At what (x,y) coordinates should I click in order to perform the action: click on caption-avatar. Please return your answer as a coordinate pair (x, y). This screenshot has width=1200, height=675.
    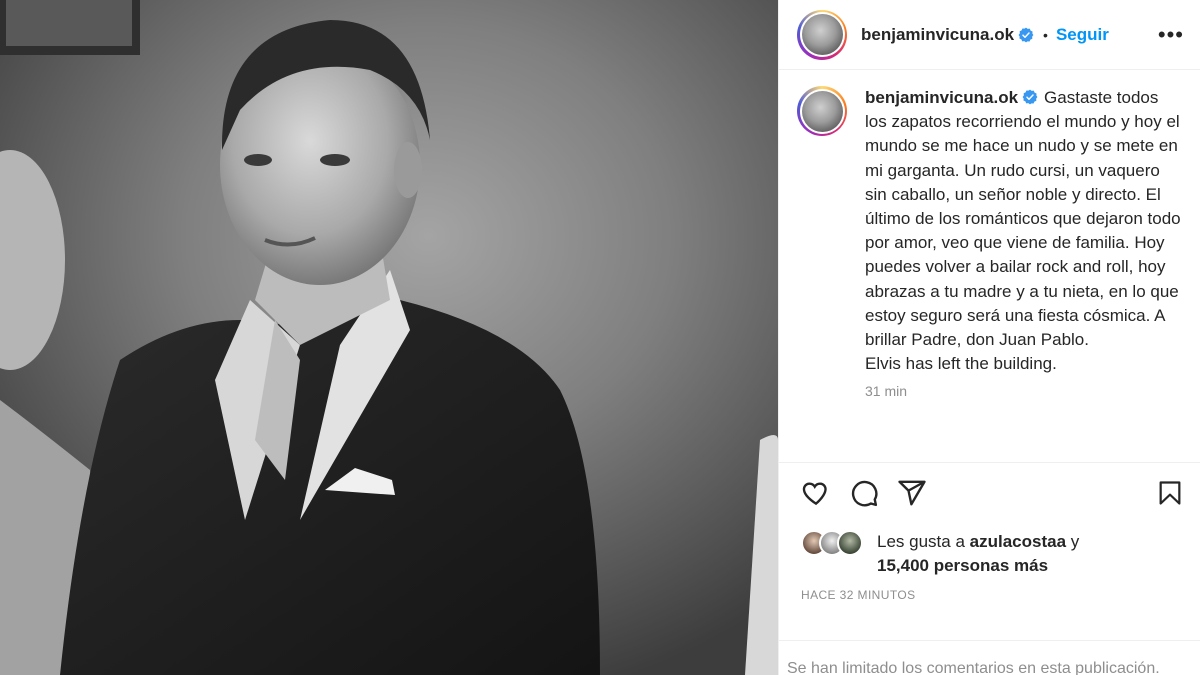
    Looking at the image, I should click on (822, 111).